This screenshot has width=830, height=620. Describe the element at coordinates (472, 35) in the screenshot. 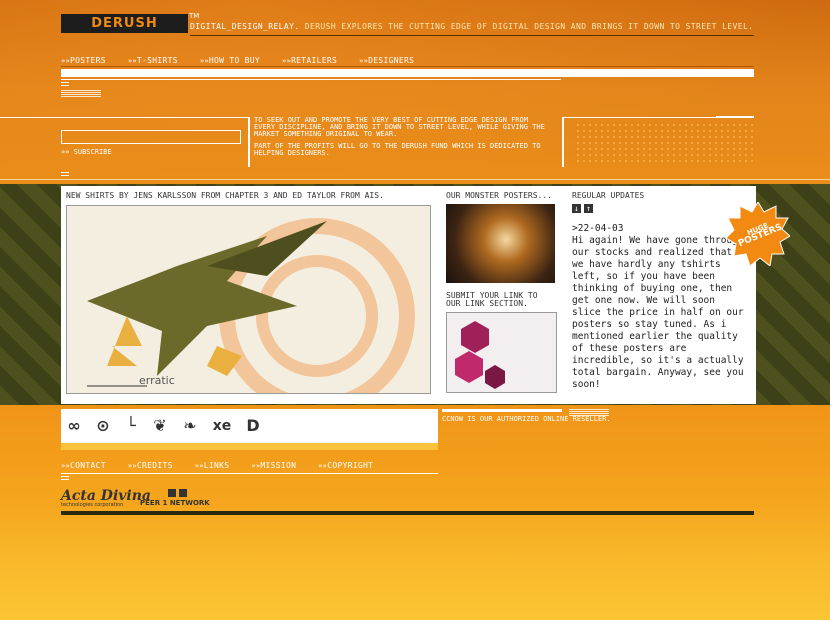

I see `header-divider` at that location.